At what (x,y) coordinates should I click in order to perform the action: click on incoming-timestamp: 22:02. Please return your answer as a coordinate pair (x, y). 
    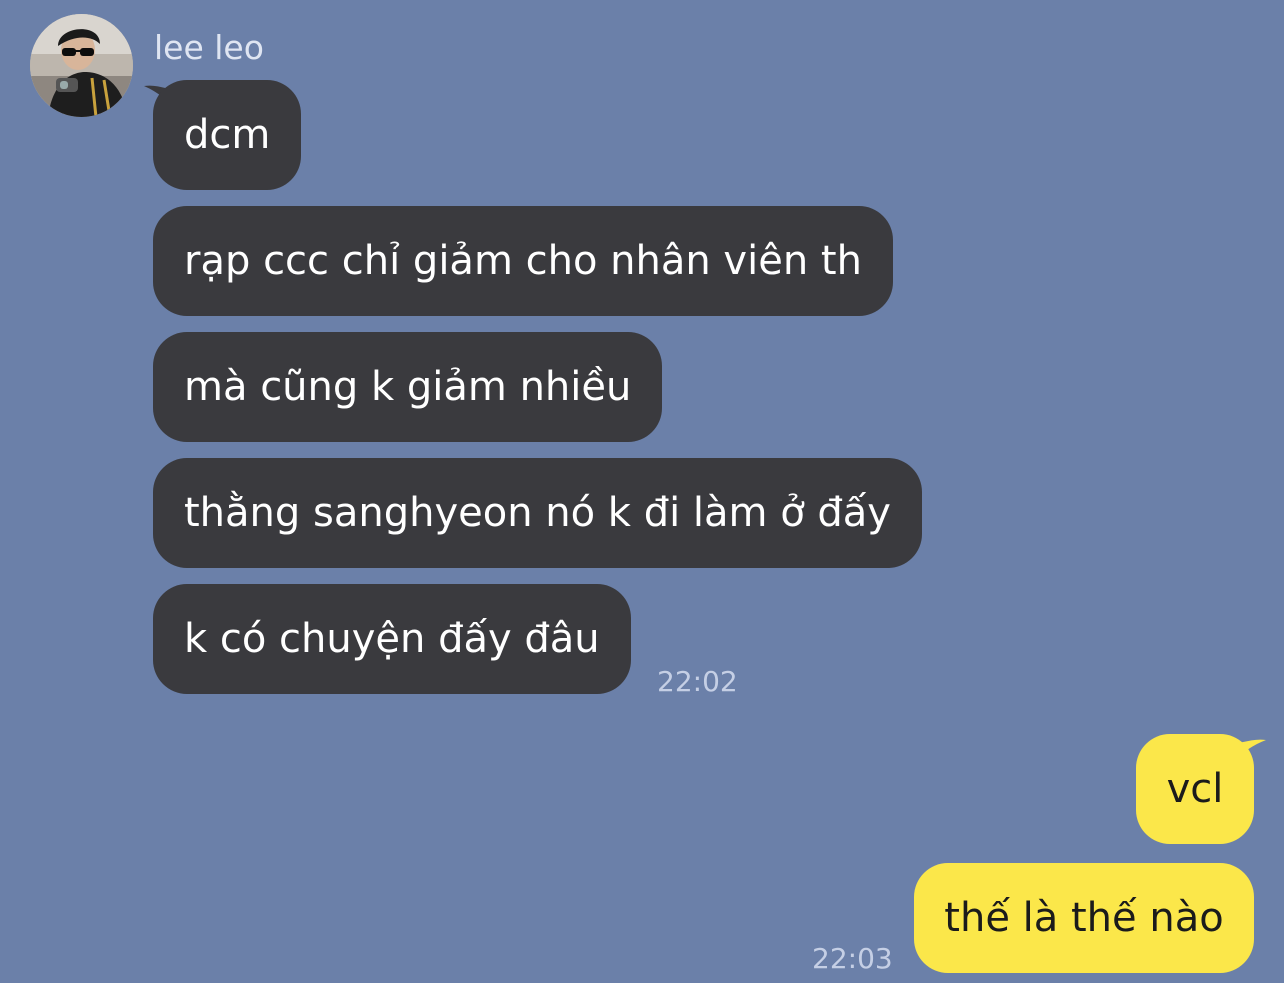
    Looking at the image, I should click on (697, 681).